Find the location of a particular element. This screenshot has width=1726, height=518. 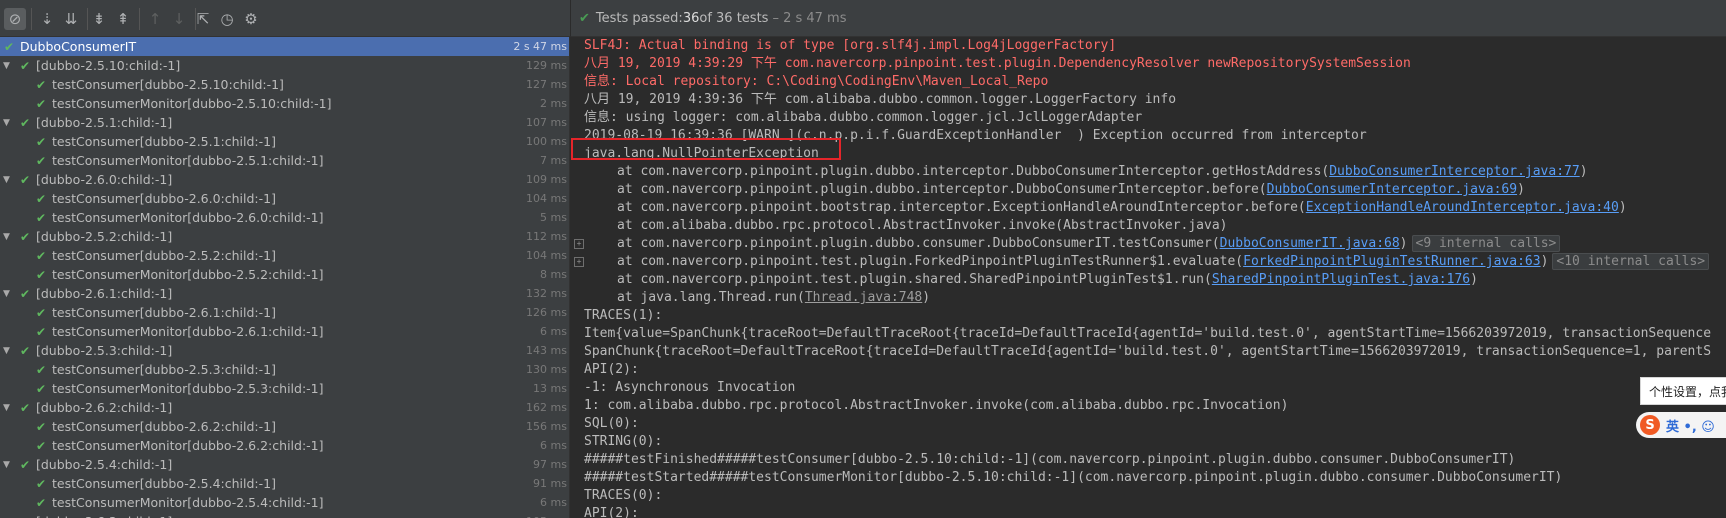

tree-group-item: ▼ ✔ [dubbo-2.5.2:child:-1] 112 ms is located at coordinates (284, 236).